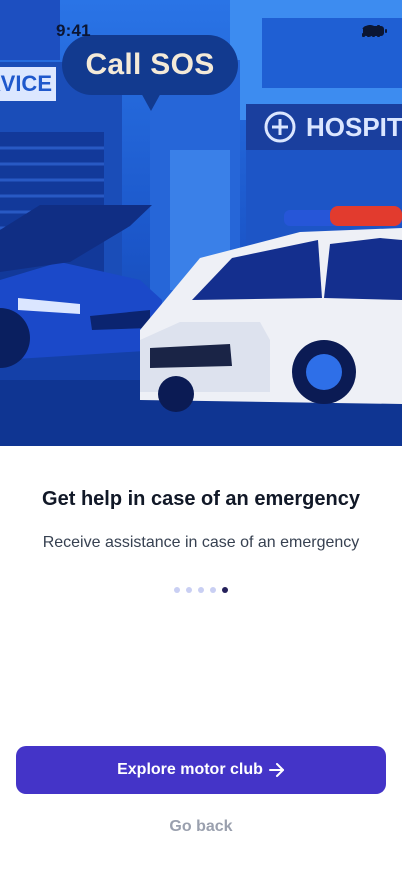 The width and height of the screenshot is (402, 874). I want to click on service-sign-text: RVICE, so click(26, 83).